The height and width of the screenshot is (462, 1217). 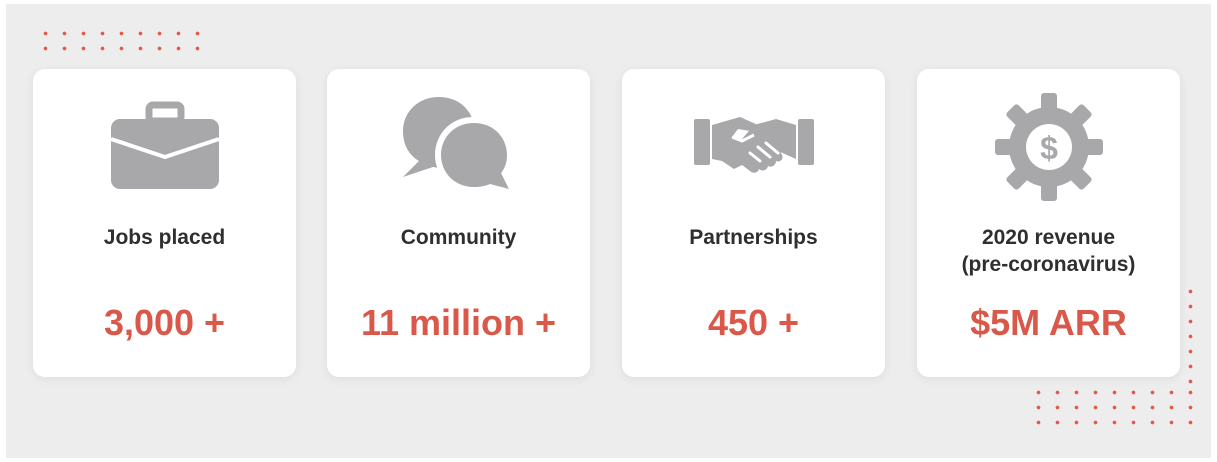 What do you see at coordinates (164, 223) in the screenshot?
I see `stat-card-jobs: Jobs placed 3,000 +` at bounding box center [164, 223].